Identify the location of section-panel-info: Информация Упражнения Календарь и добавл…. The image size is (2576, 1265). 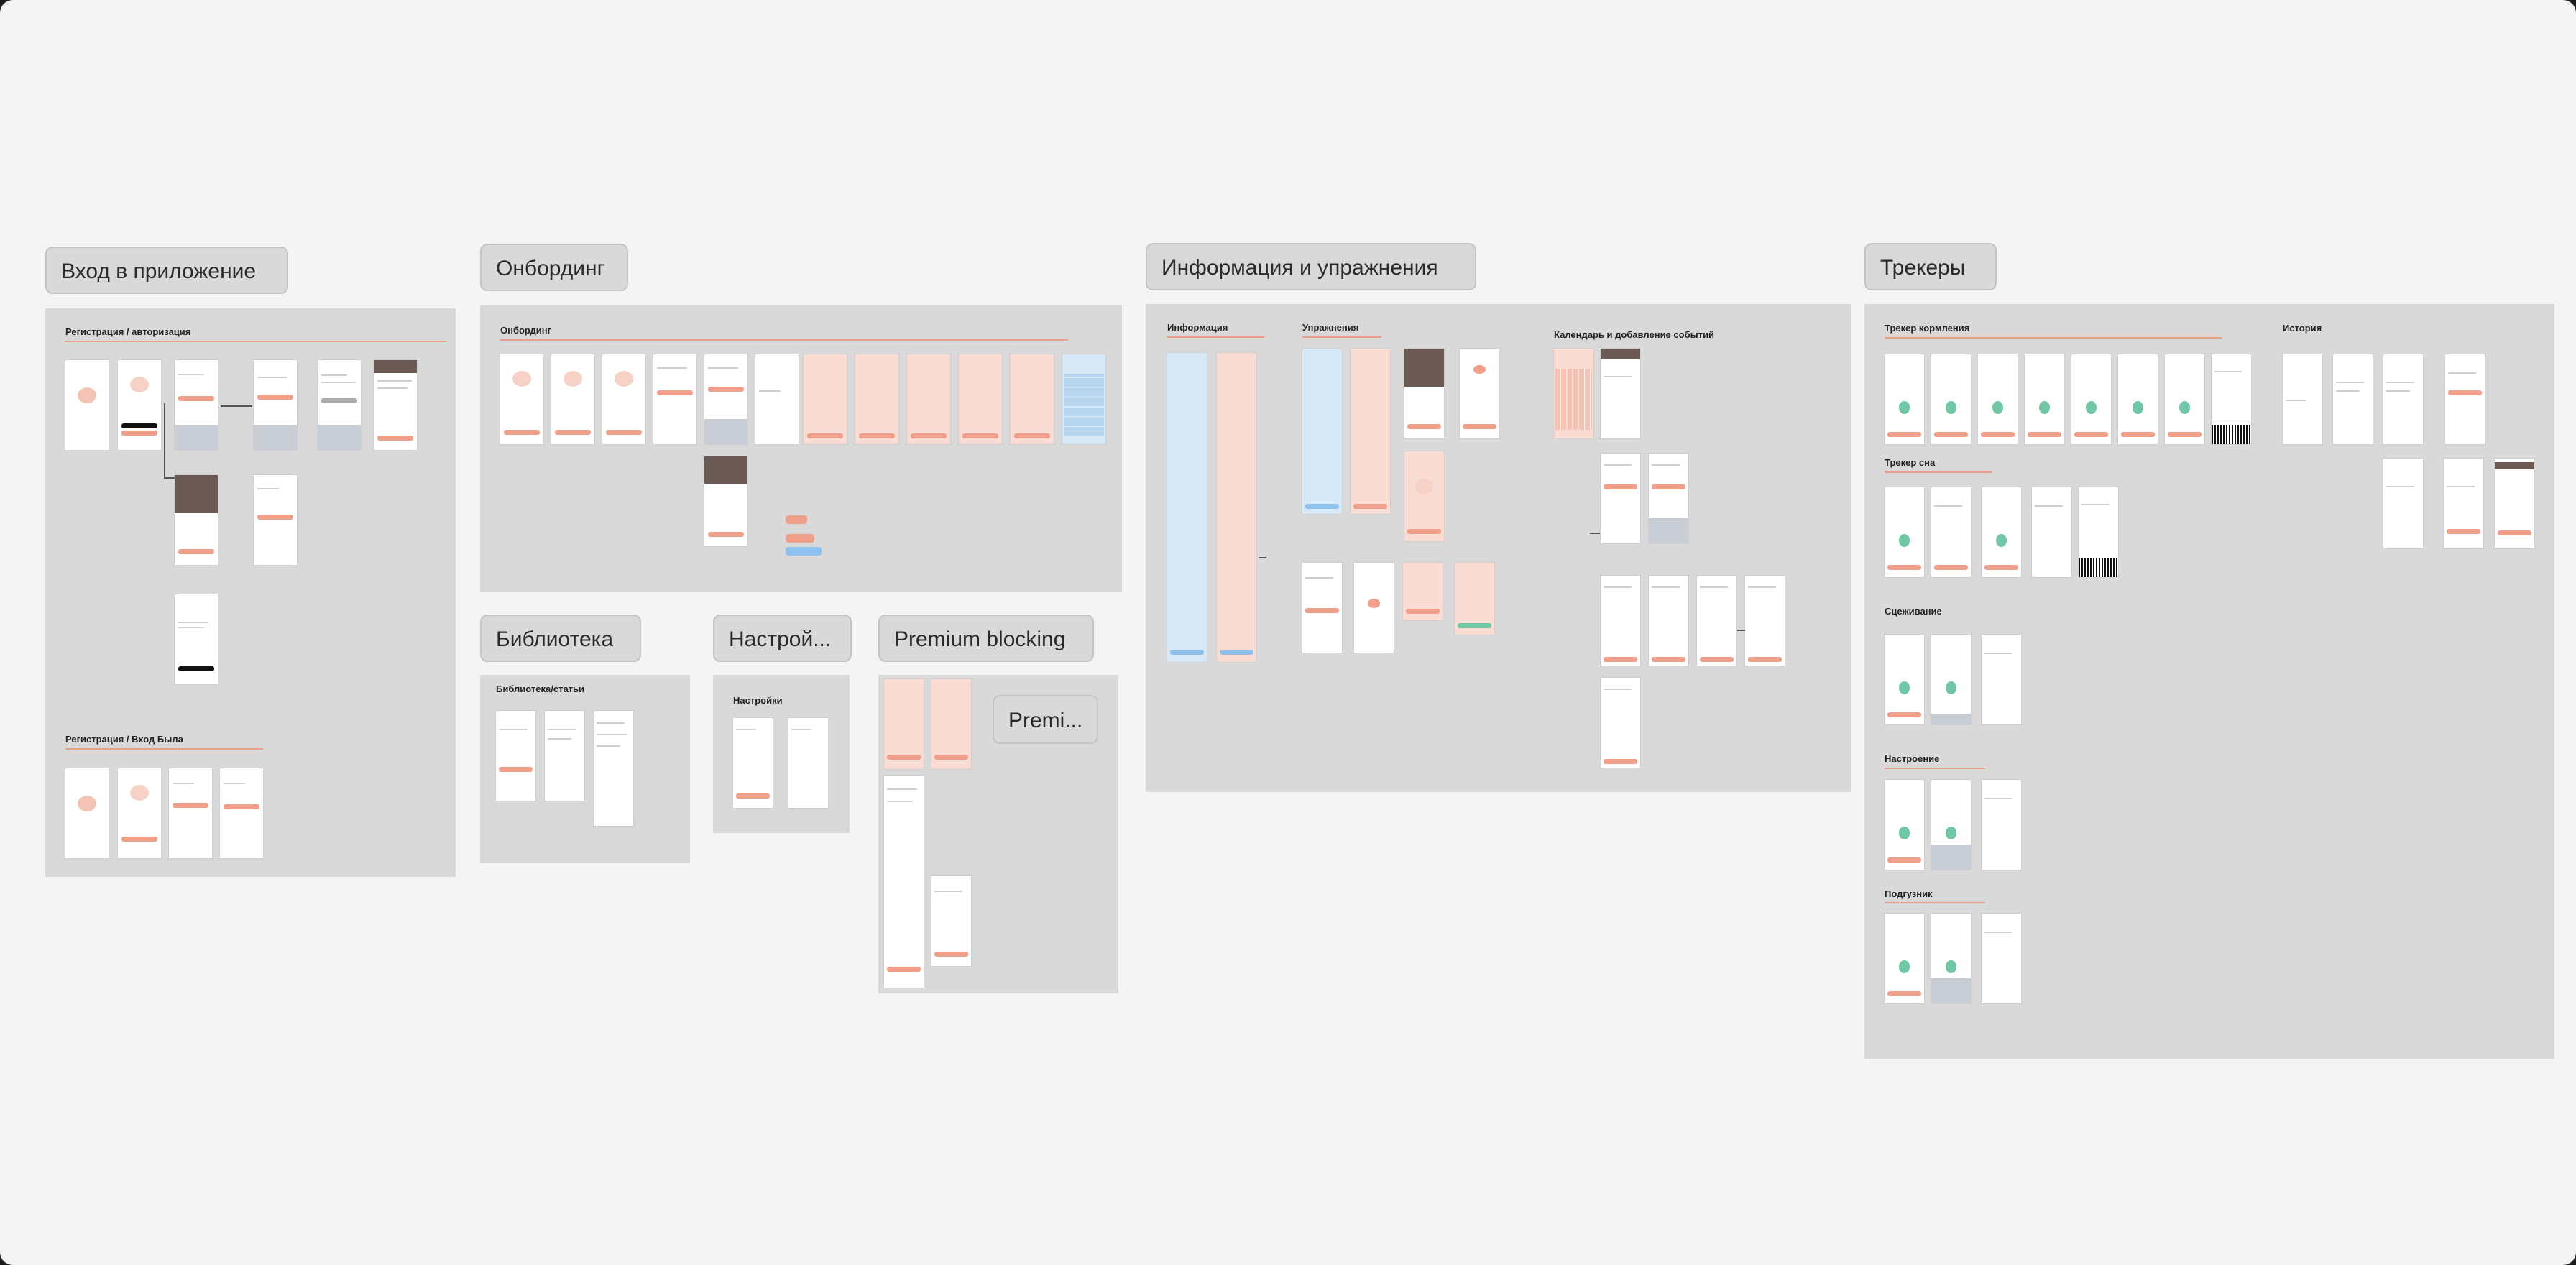
(1499, 548).